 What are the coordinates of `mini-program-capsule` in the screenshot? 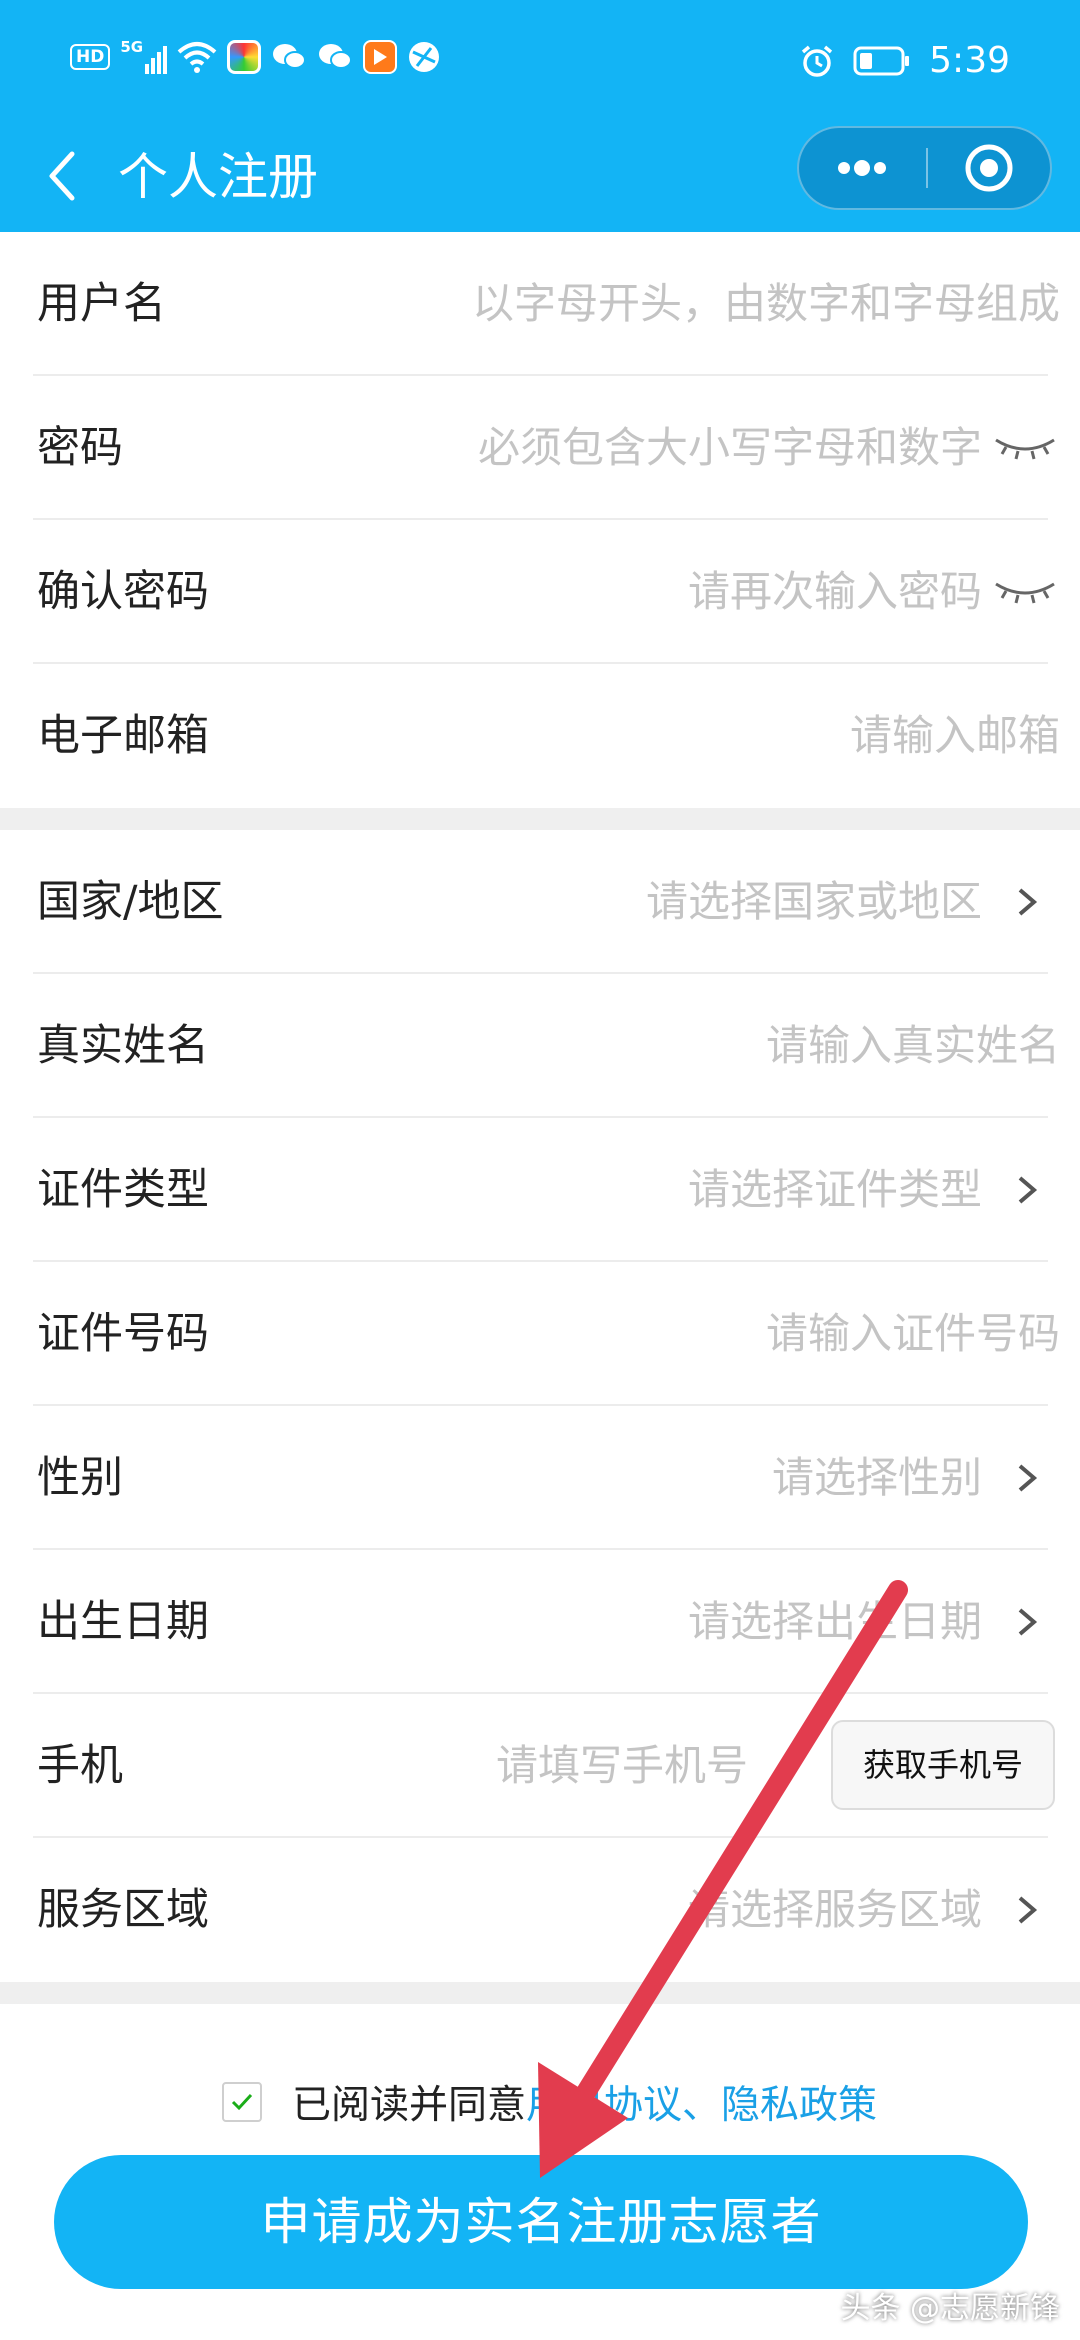 It's located at (924, 168).